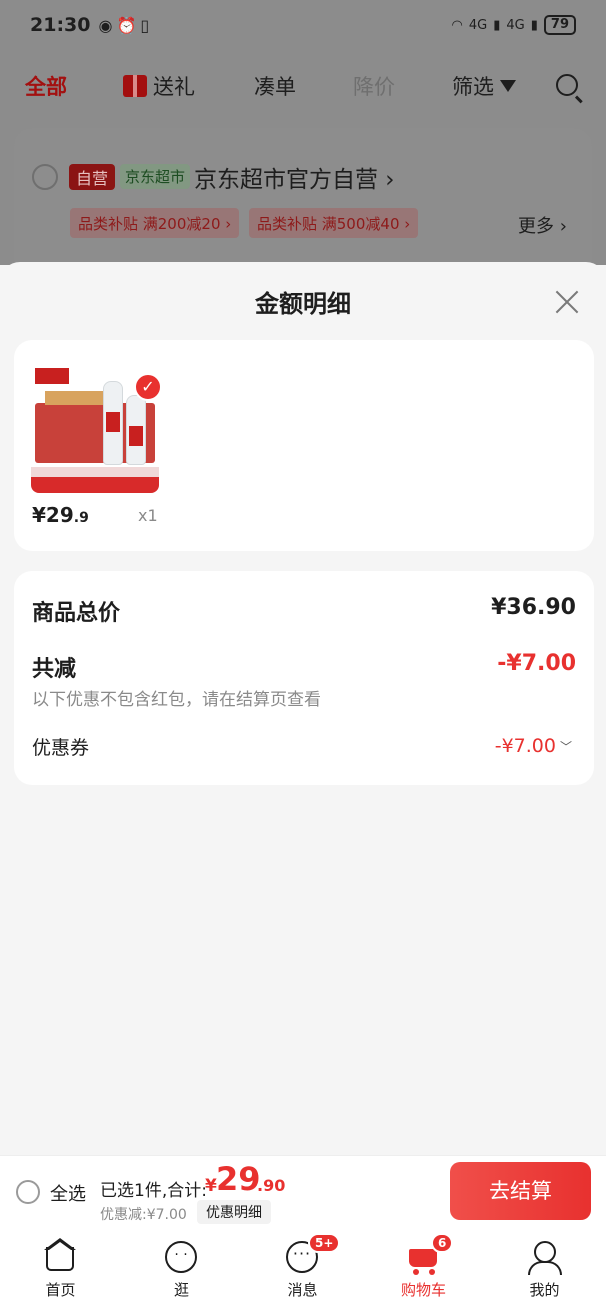 This screenshot has height=1308, width=606. Describe the element at coordinates (45, 177) in the screenshot. I see `store-checkbox` at that location.